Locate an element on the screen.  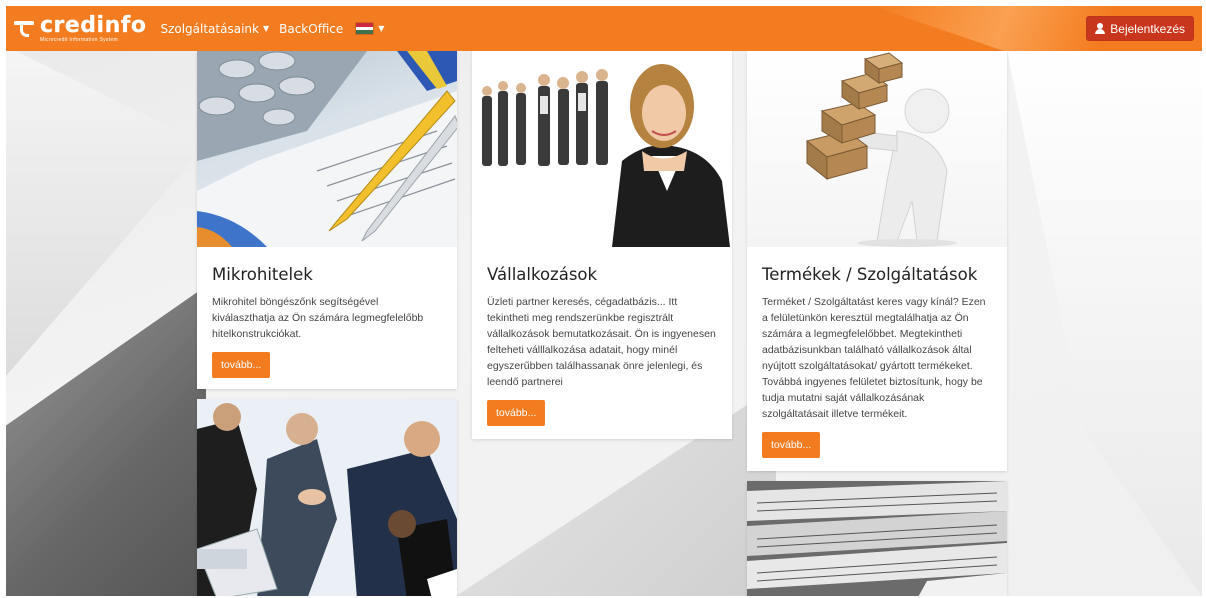
nav-services-dropdown: Szolgáltatásaink ▼ is located at coordinates (214, 29).